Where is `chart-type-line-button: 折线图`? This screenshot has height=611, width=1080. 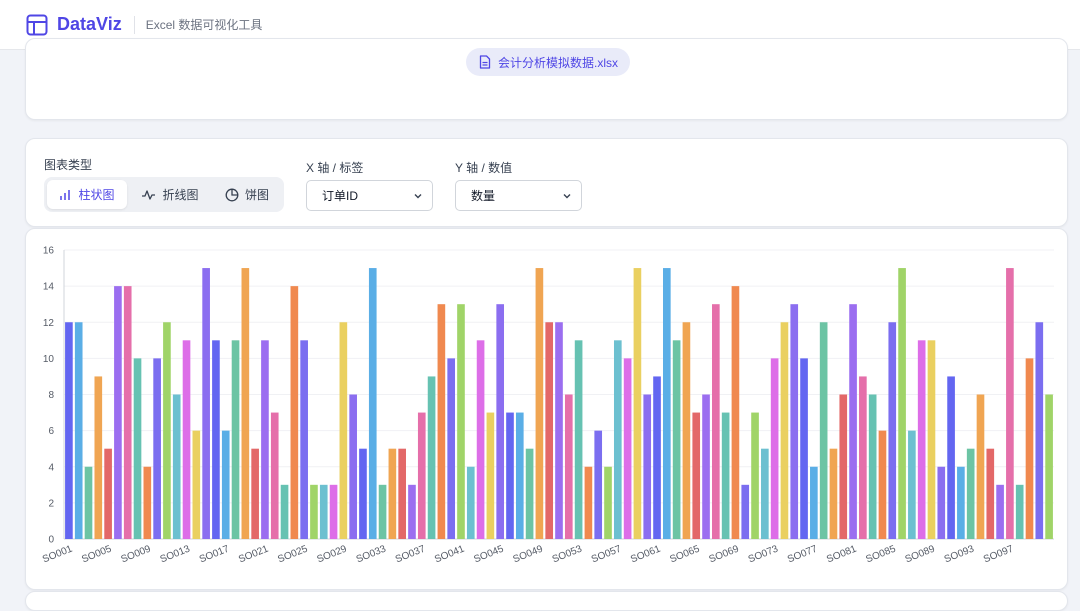
chart-type-line-button: 折线图 is located at coordinates (170, 194).